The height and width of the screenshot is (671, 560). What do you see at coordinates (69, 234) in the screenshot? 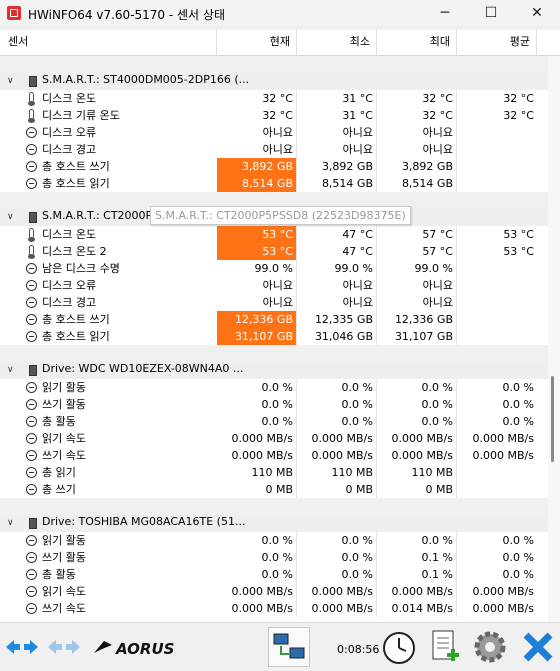
I see `sensor-label: 디스크 온도` at bounding box center [69, 234].